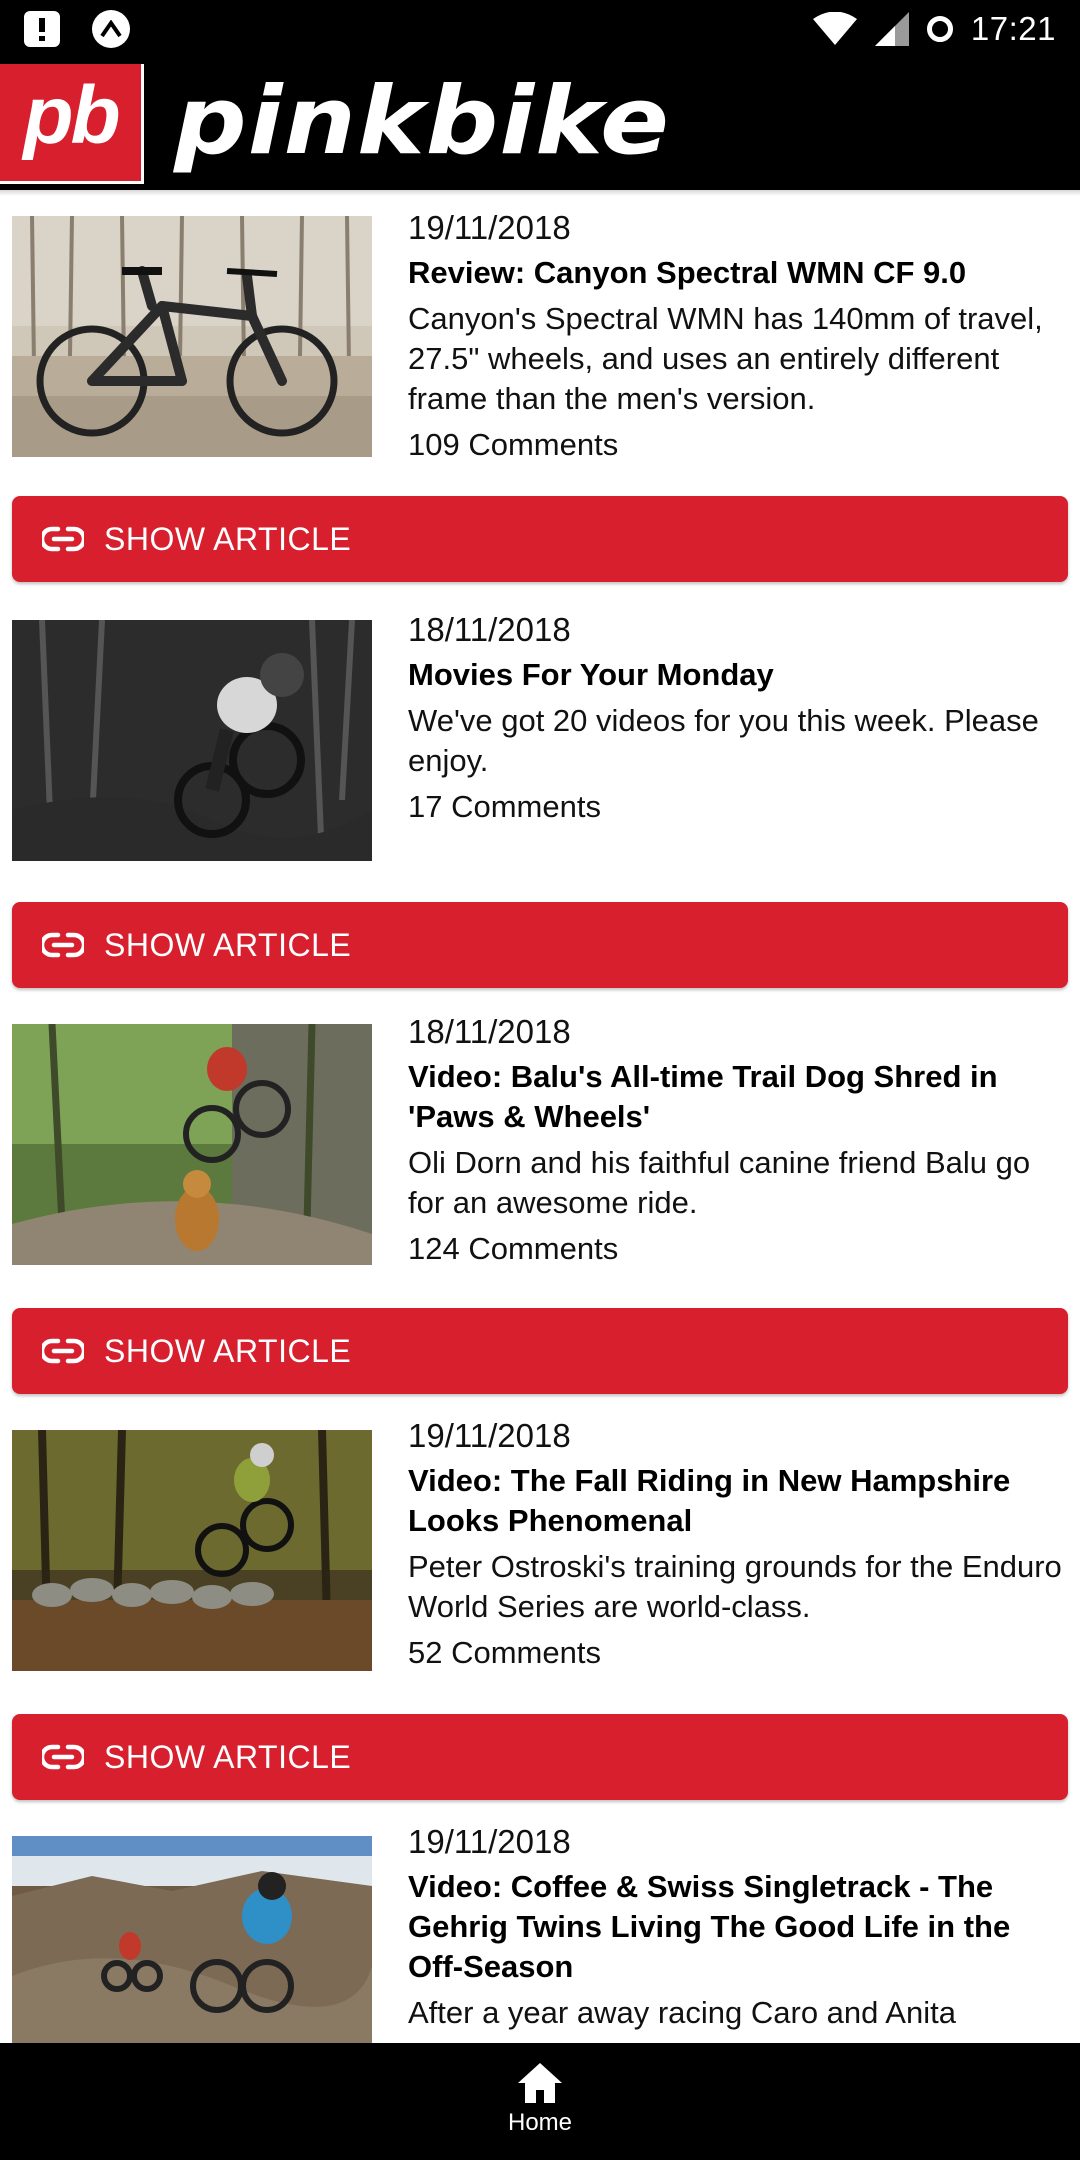 The image size is (1080, 2160). What do you see at coordinates (738, 1249) in the screenshot?
I see `article-comments: 124 Comments` at bounding box center [738, 1249].